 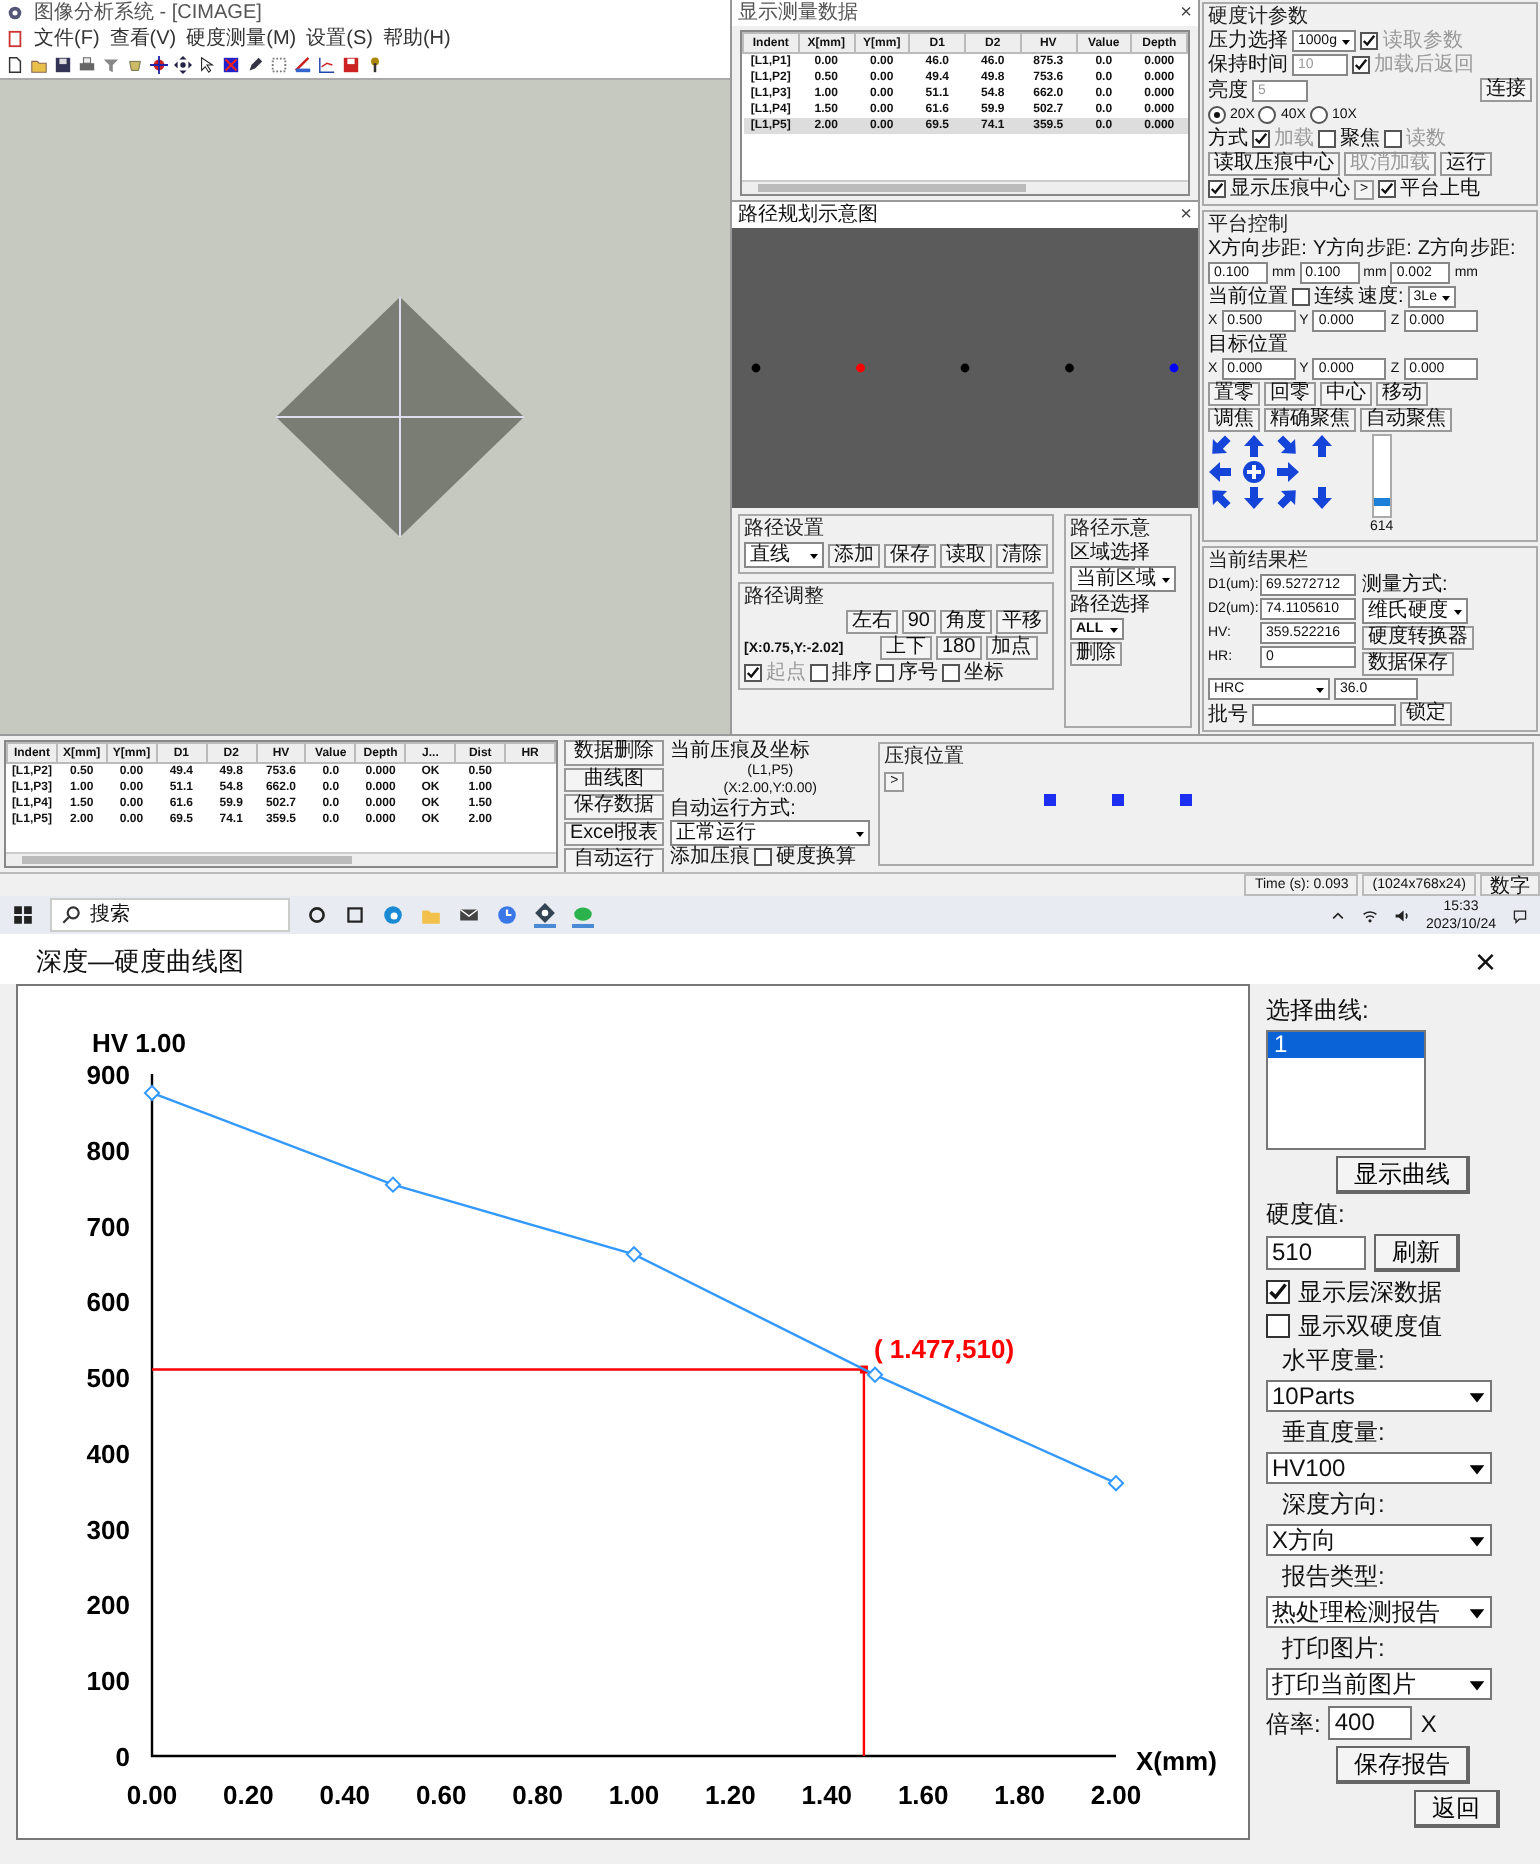 I want to click on dropdown: 10Parts, so click(x=1379, y=1396).